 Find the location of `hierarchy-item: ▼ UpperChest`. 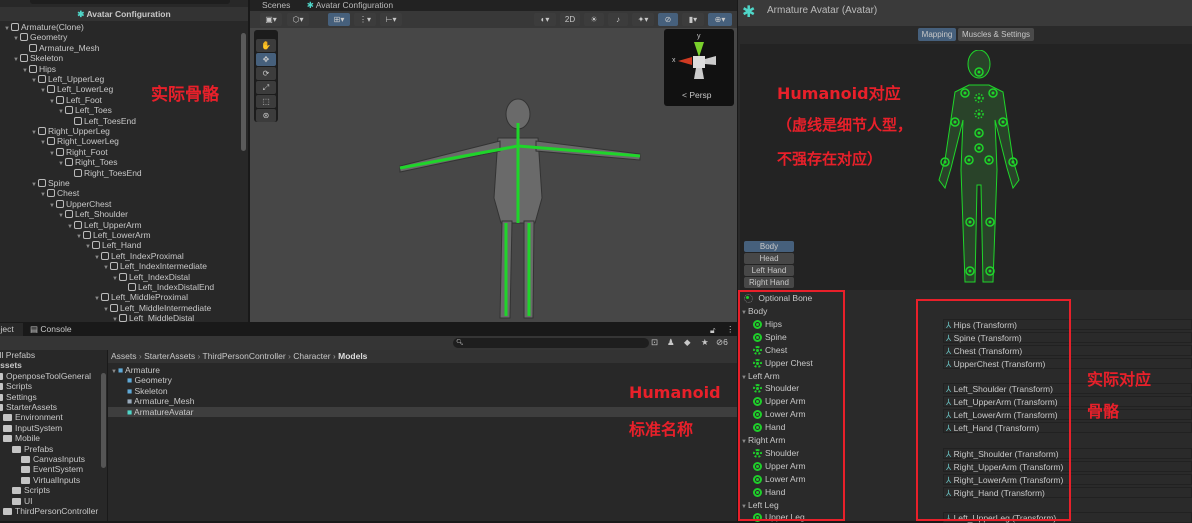

hierarchy-item: ▼ UpperChest is located at coordinates (80, 204).